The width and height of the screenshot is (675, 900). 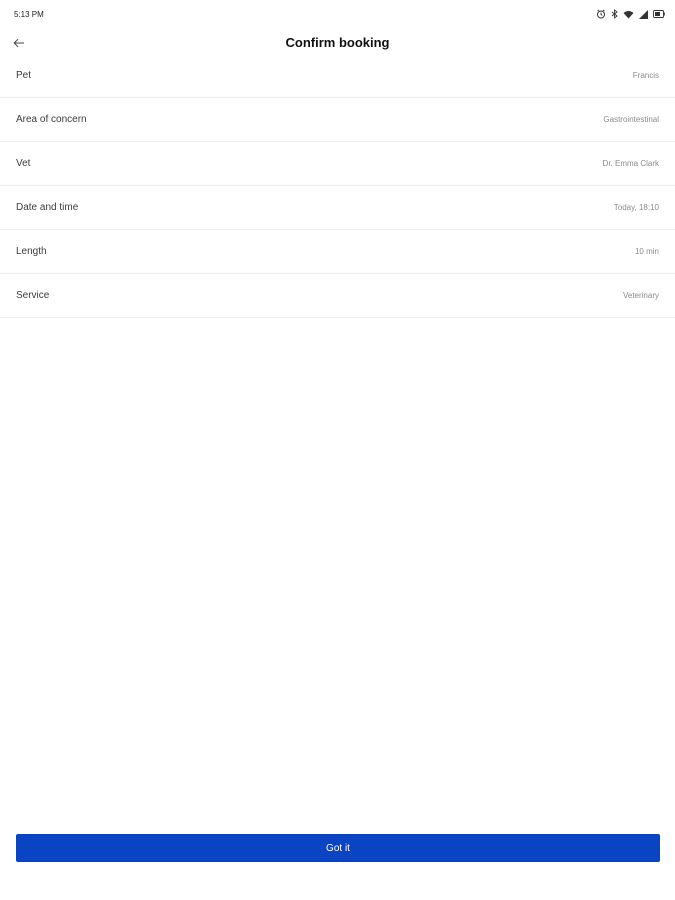 What do you see at coordinates (29, 14) in the screenshot?
I see `status-time: 5:13 PM` at bounding box center [29, 14].